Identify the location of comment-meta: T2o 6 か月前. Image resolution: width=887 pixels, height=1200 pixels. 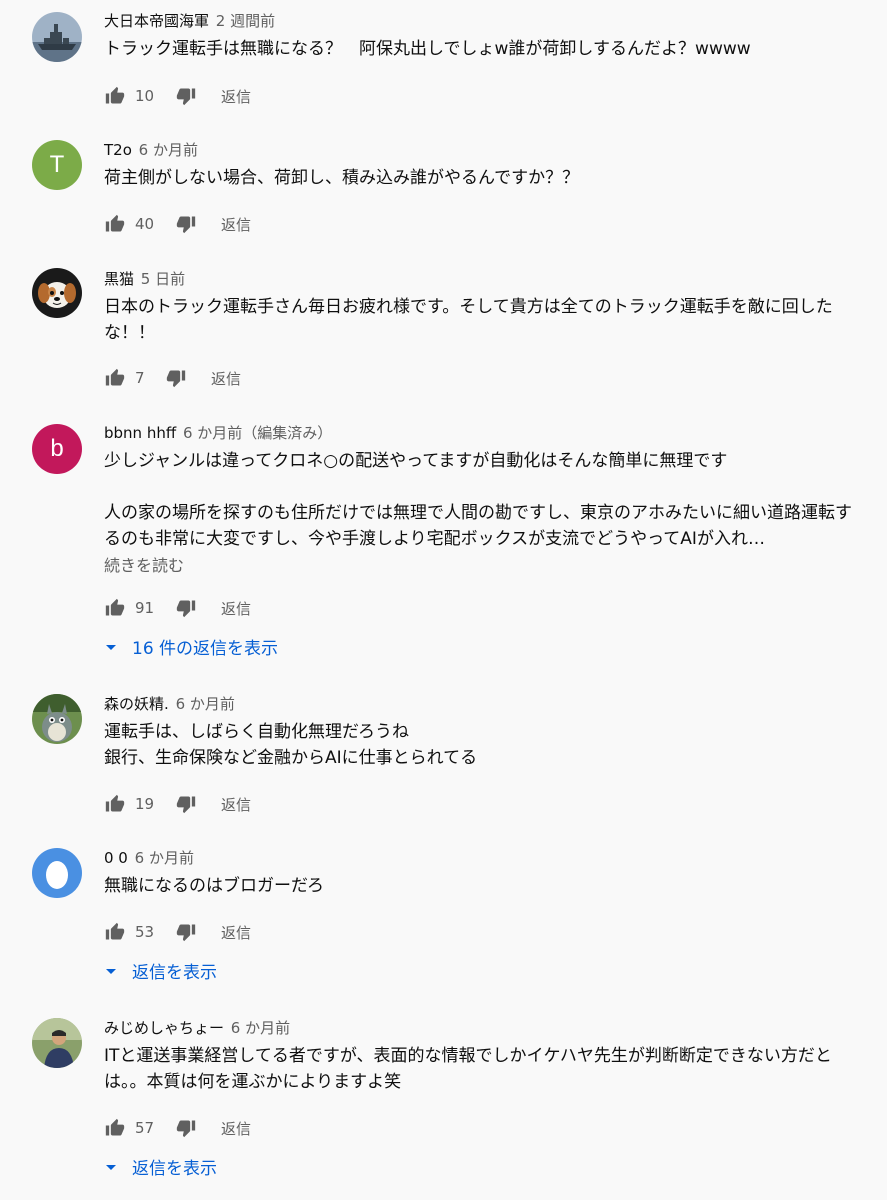
(480, 150).